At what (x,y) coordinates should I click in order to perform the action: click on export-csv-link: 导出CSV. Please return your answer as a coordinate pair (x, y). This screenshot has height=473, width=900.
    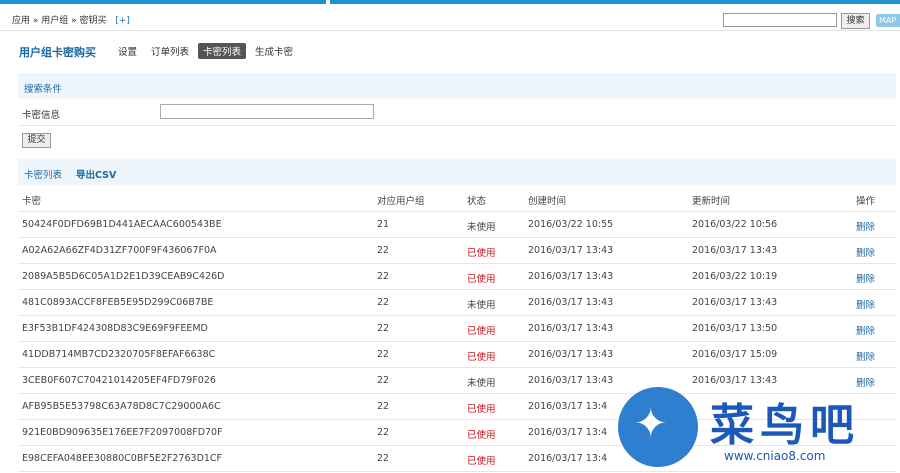
    Looking at the image, I should click on (96, 174).